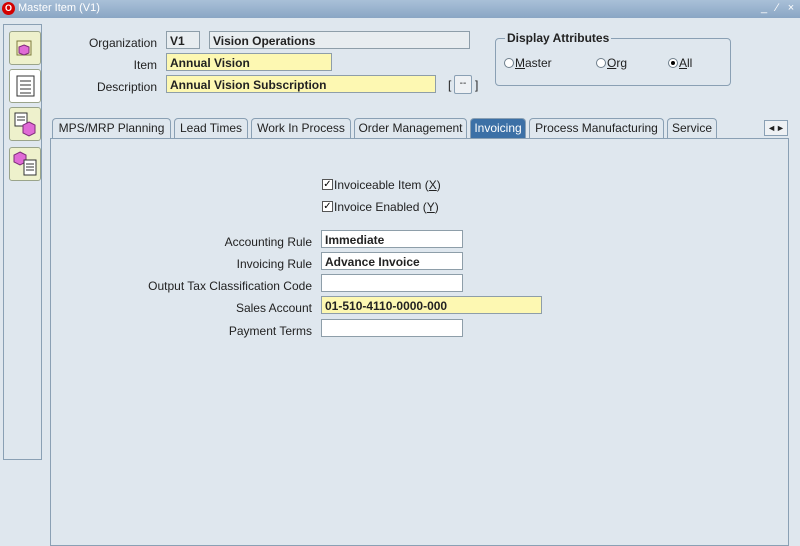 Image resolution: width=800 pixels, height=546 pixels. I want to click on bracket-left: [, so click(450, 85).